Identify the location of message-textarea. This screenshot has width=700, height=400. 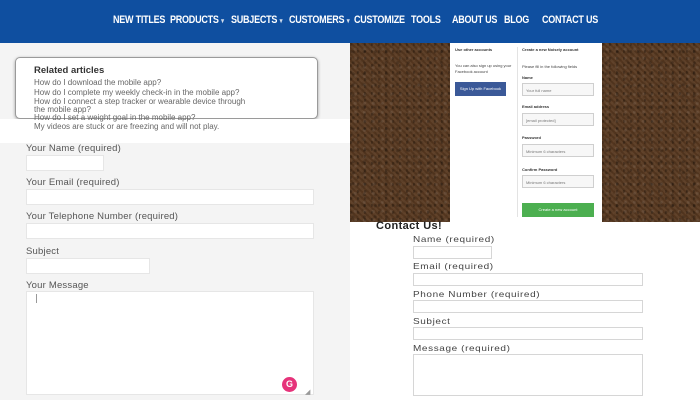
(170, 343).